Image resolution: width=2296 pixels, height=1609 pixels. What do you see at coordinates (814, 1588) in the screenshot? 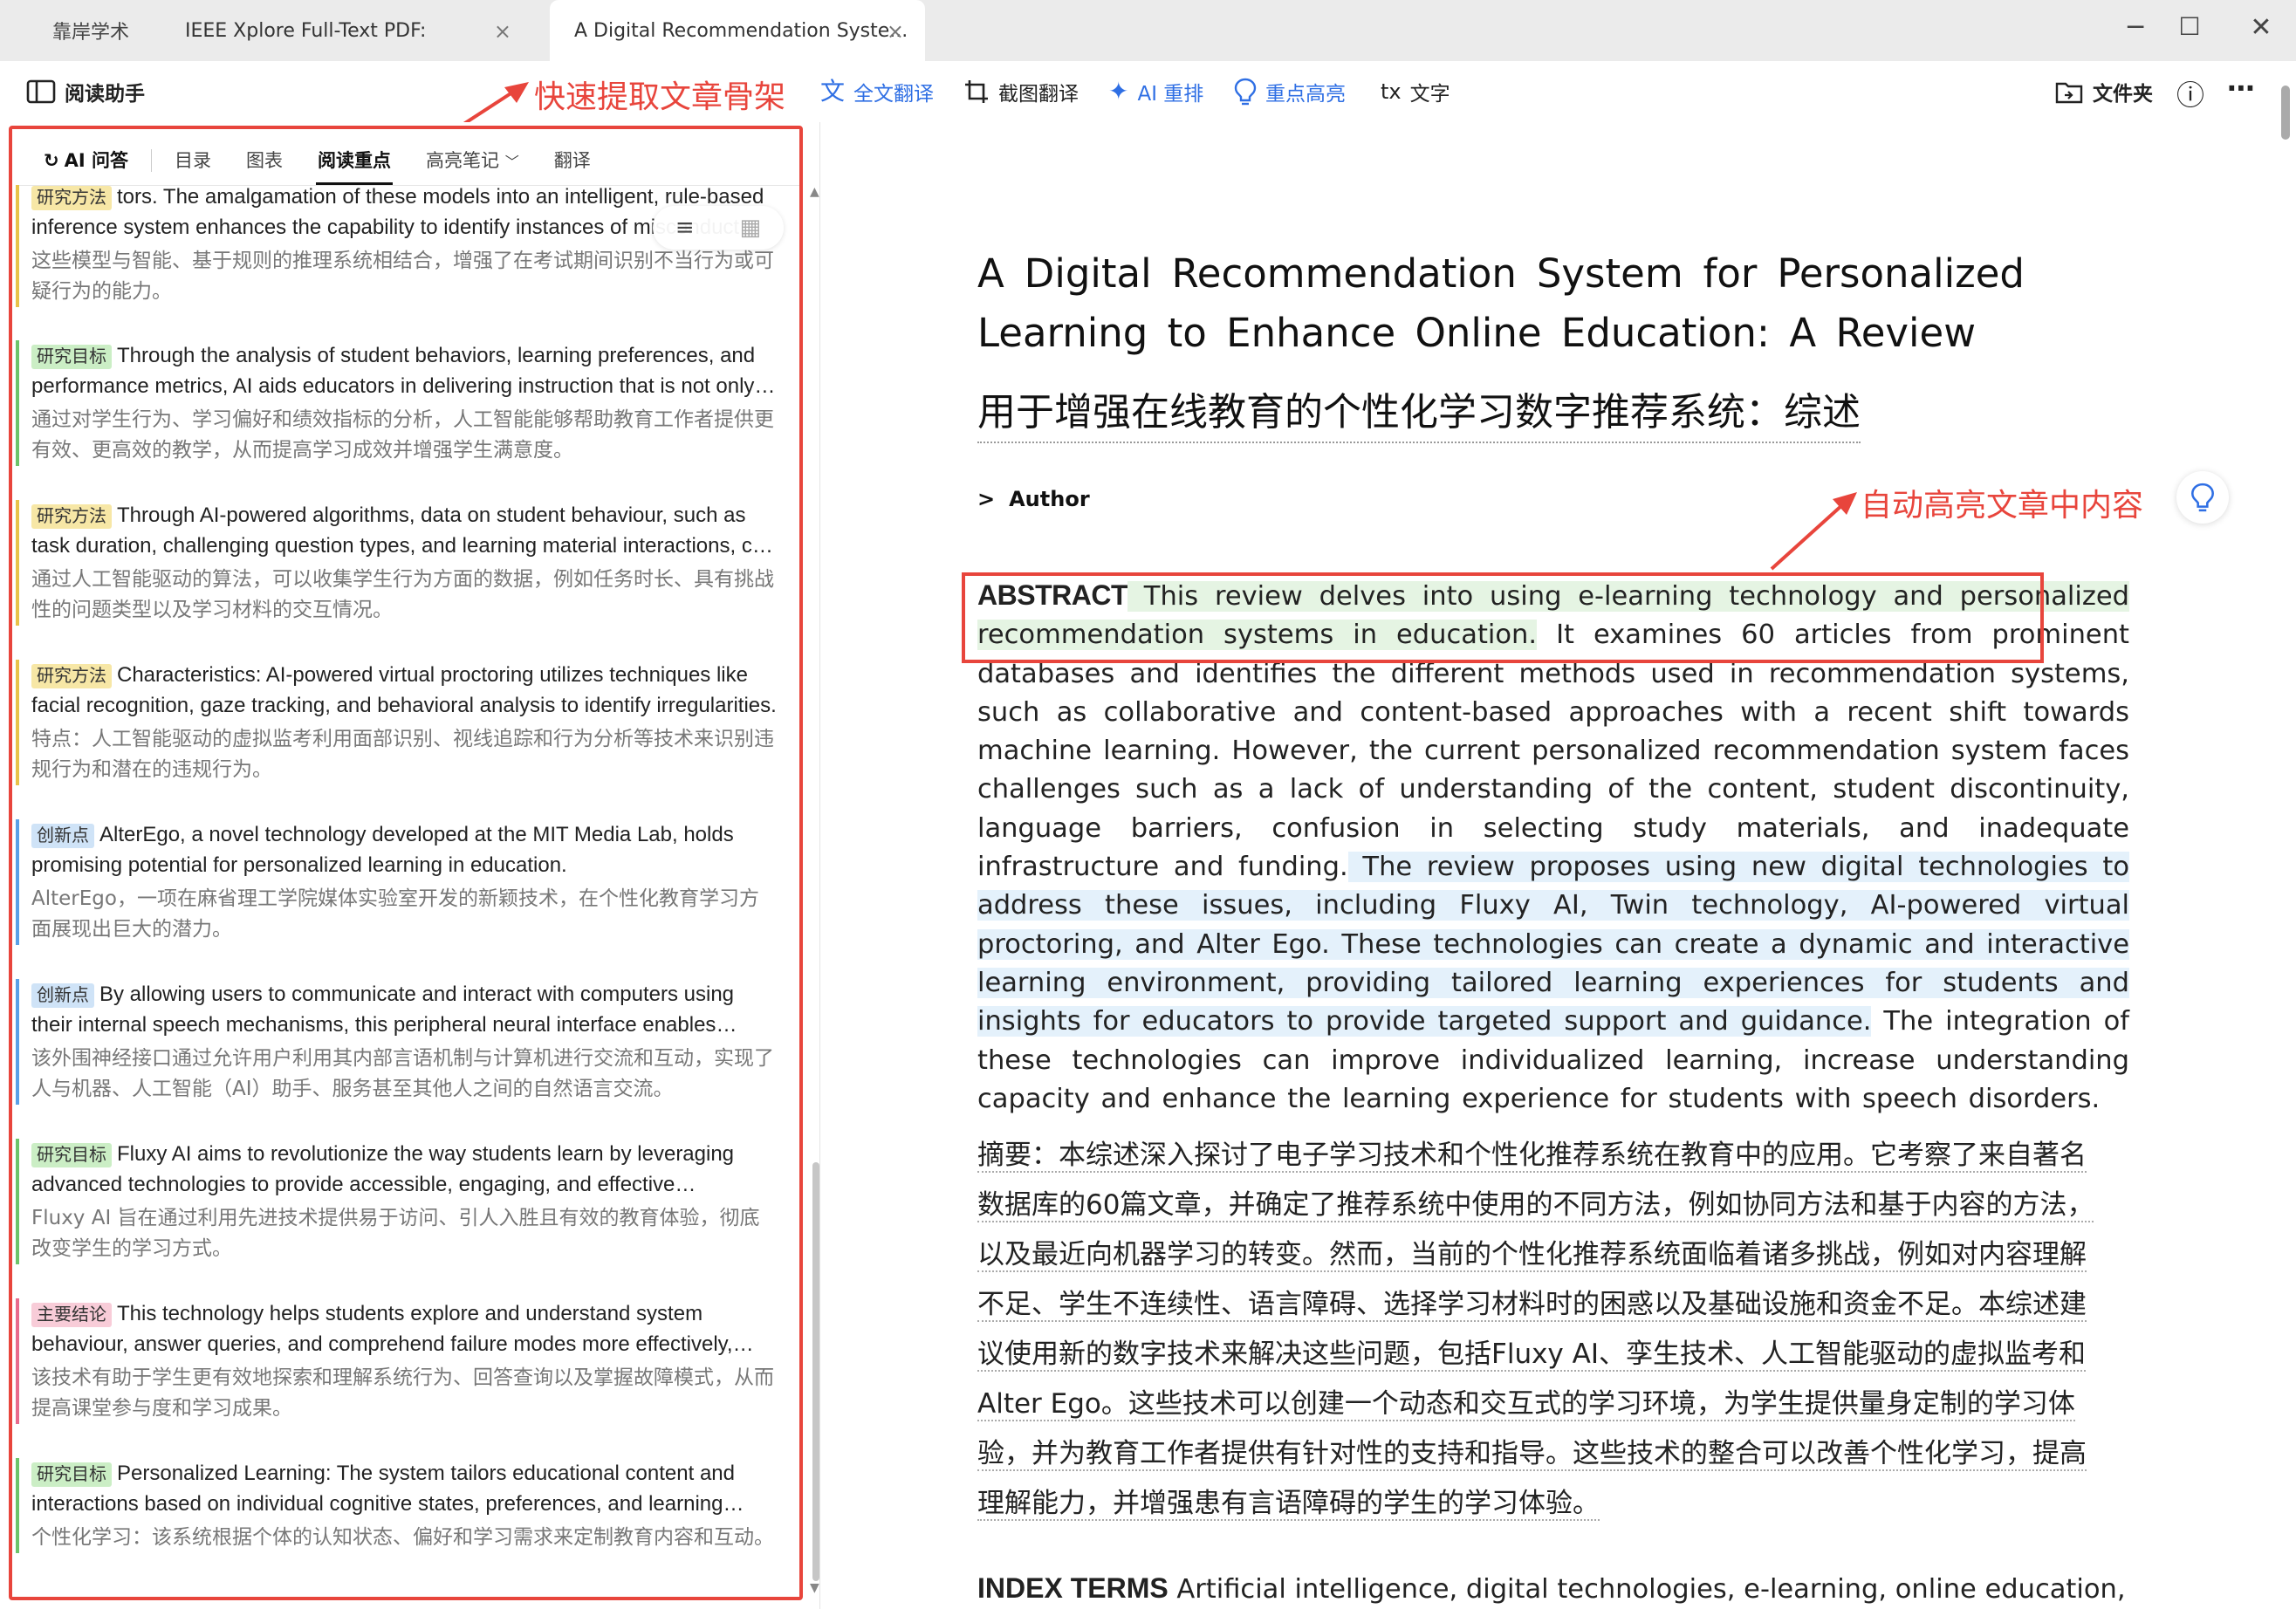
I see `scroll-down-icon: ▼` at bounding box center [814, 1588].